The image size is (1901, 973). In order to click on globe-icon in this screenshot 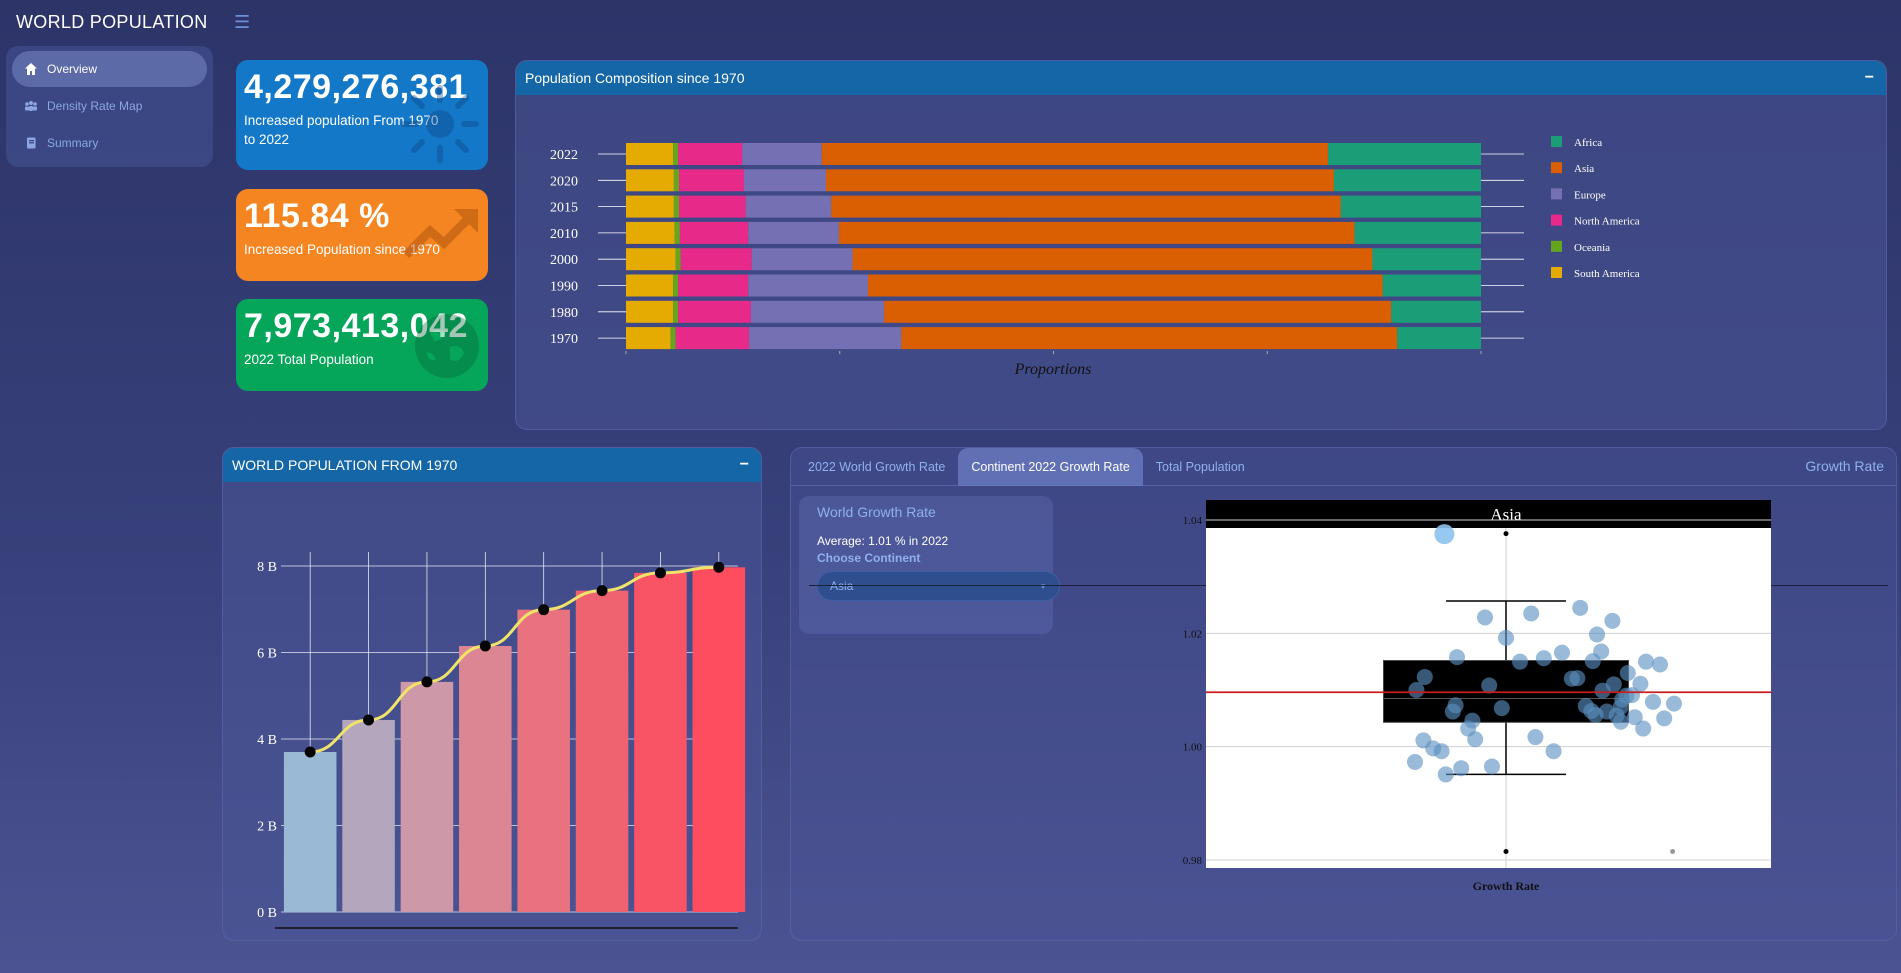, I will do `click(447, 348)`.